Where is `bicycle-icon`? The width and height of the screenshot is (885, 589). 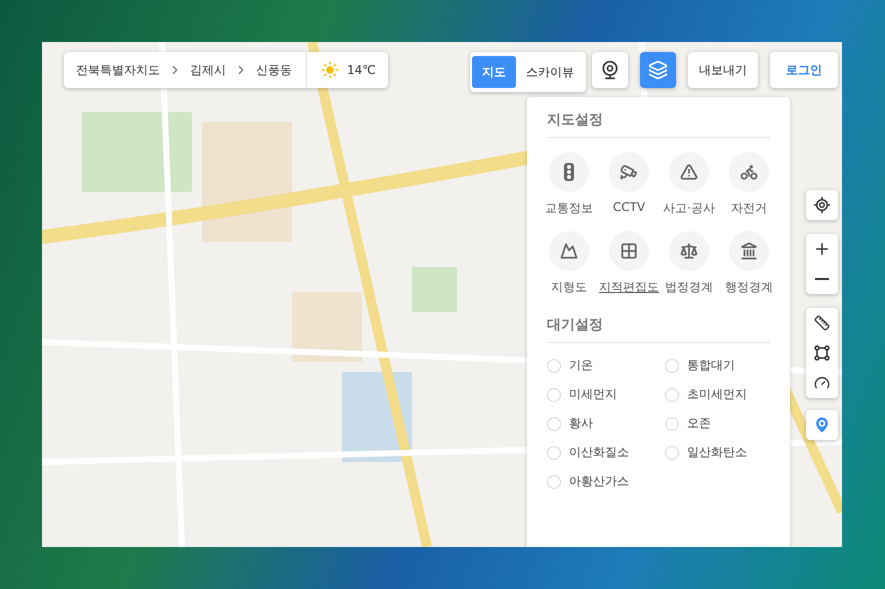 bicycle-icon is located at coordinates (749, 172).